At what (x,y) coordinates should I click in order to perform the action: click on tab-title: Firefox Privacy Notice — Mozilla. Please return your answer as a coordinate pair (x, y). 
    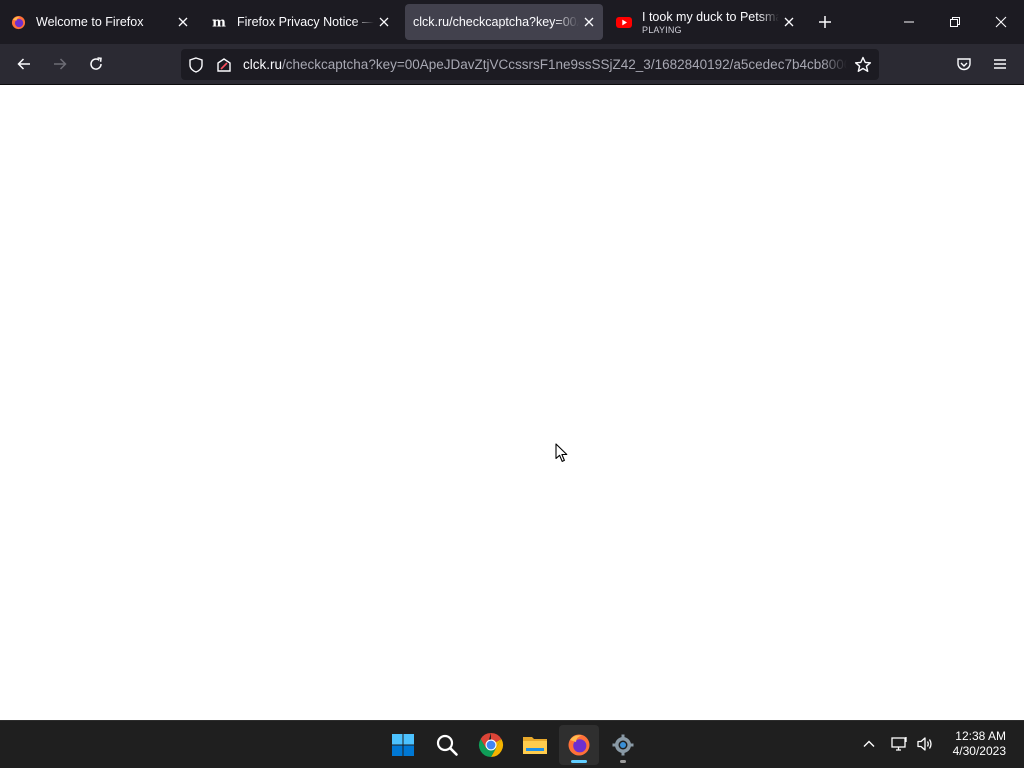
    Looking at the image, I should click on (305, 22).